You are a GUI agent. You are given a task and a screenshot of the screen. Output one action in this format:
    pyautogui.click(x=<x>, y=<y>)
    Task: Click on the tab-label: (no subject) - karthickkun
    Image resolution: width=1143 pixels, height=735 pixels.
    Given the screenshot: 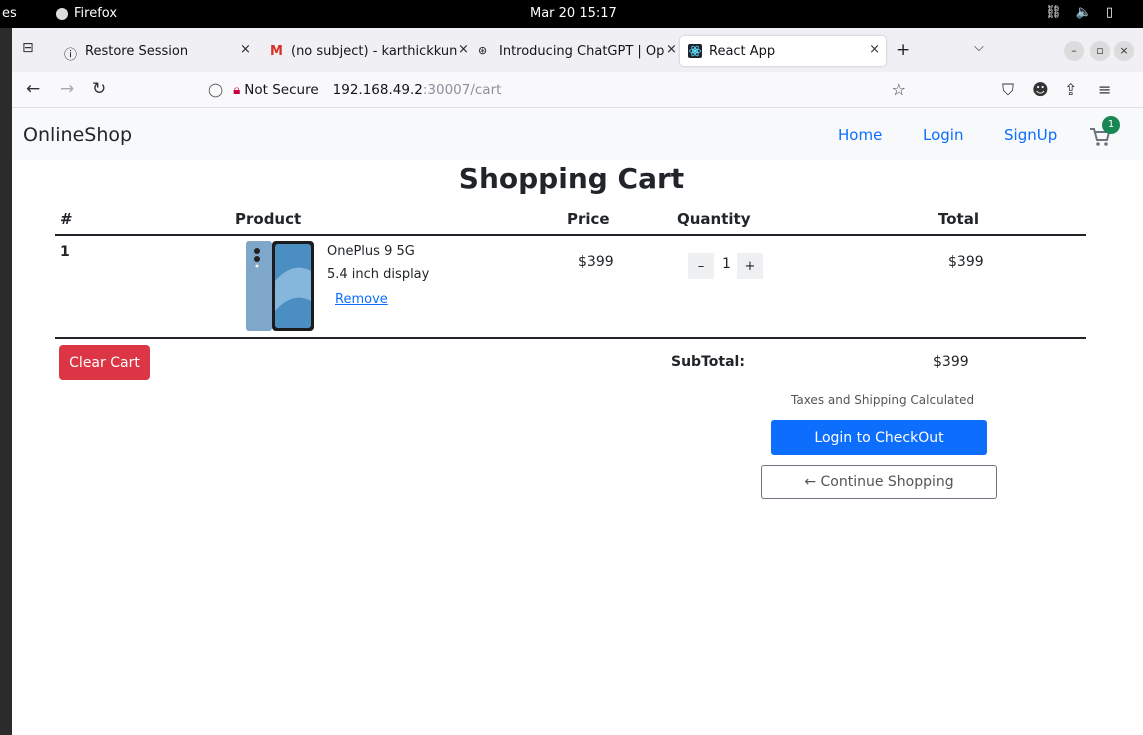 What is the action you would take?
    pyautogui.click(x=374, y=51)
    